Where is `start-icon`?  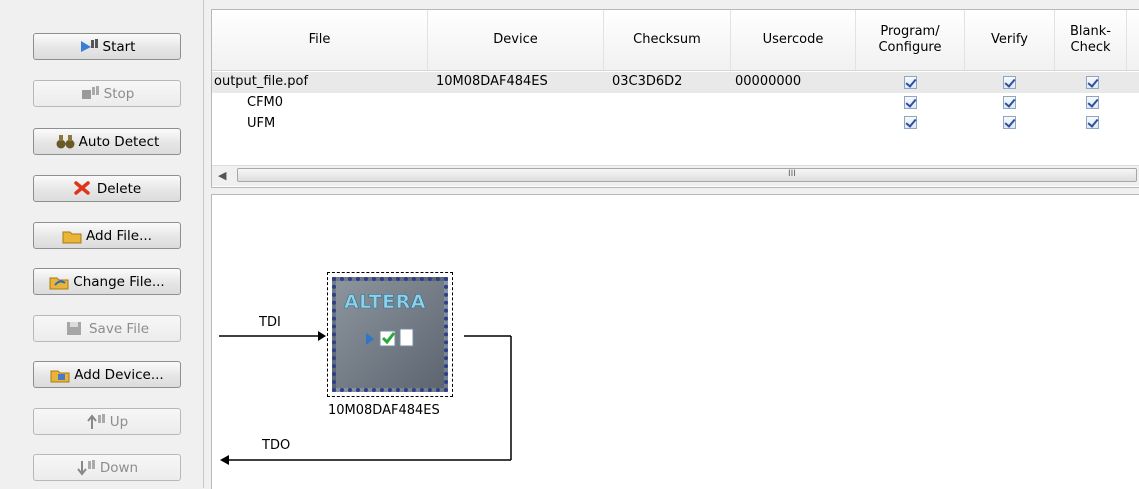 start-icon is located at coordinates (89, 46).